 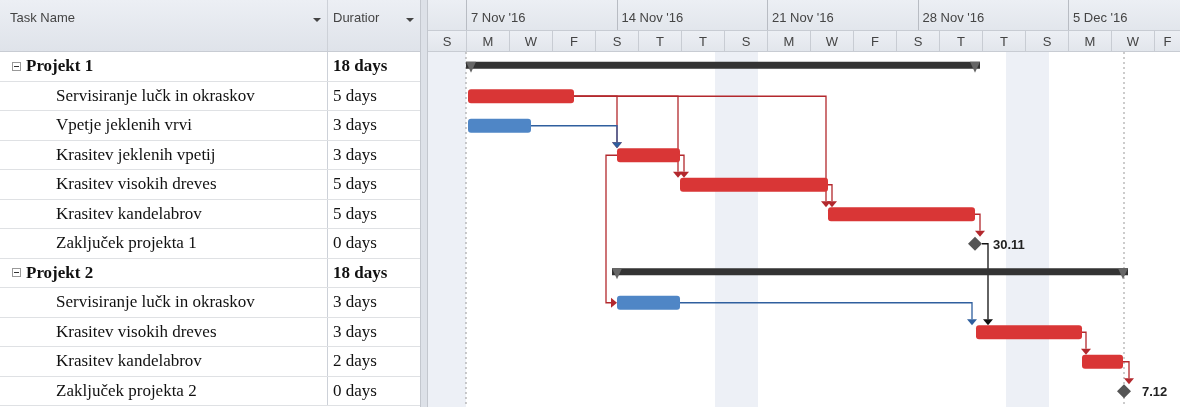 What do you see at coordinates (953, 17) in the screenshot?
I see `week-label: 28 Nov '16` at bounding box center [953, 17].